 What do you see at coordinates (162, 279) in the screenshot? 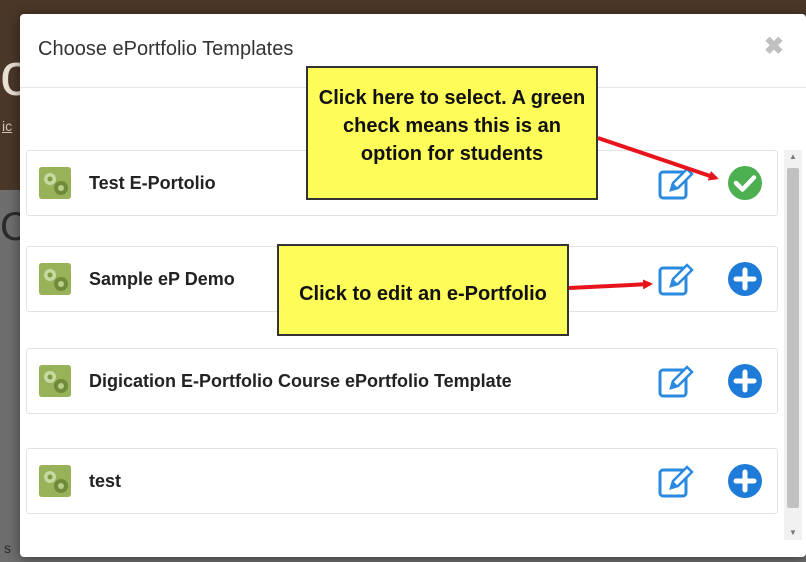
I see `template-name: Sample eP Demo` at bounding box center [162, 279].